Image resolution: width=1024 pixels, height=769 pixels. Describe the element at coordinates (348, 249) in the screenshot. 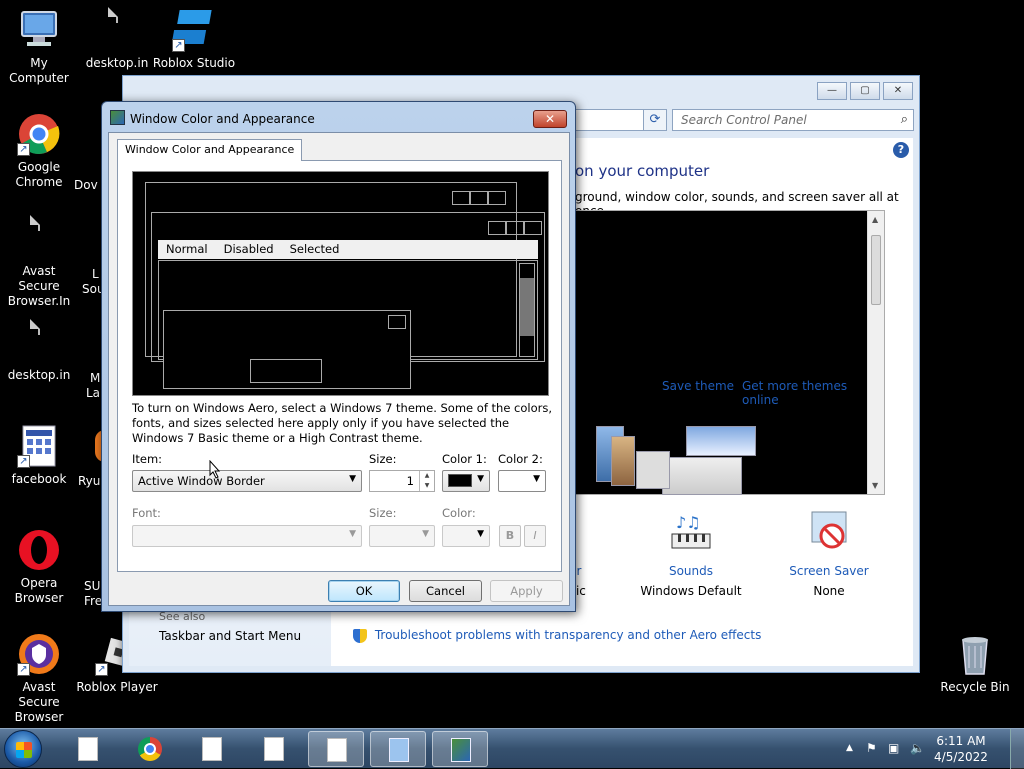

I see `preview-menu-bar: Normal Disabled Selected` at that location.